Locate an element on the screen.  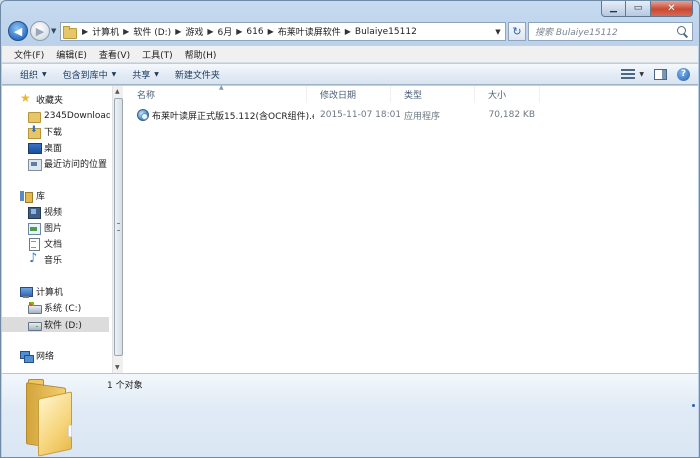
nav-label: 计算机 is located at coordinates (50, 293).